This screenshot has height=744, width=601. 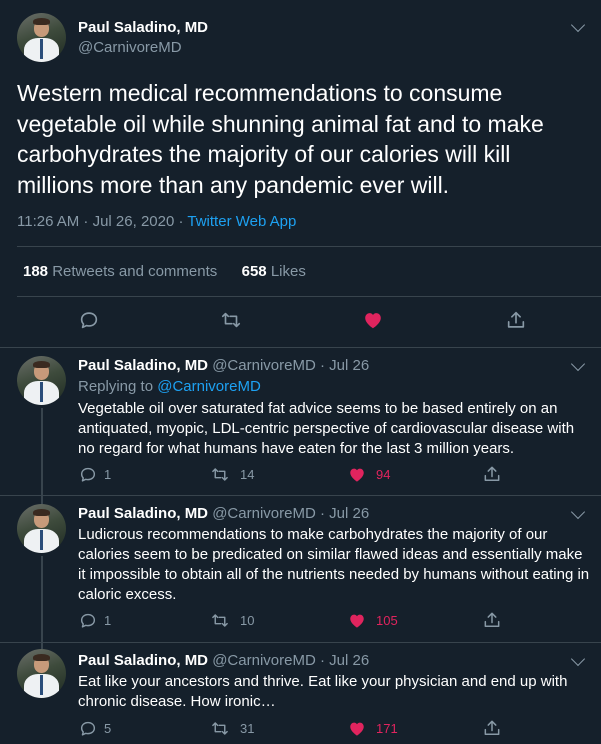 I want to click on retweet-count: 10, so click(x=247, y=620).